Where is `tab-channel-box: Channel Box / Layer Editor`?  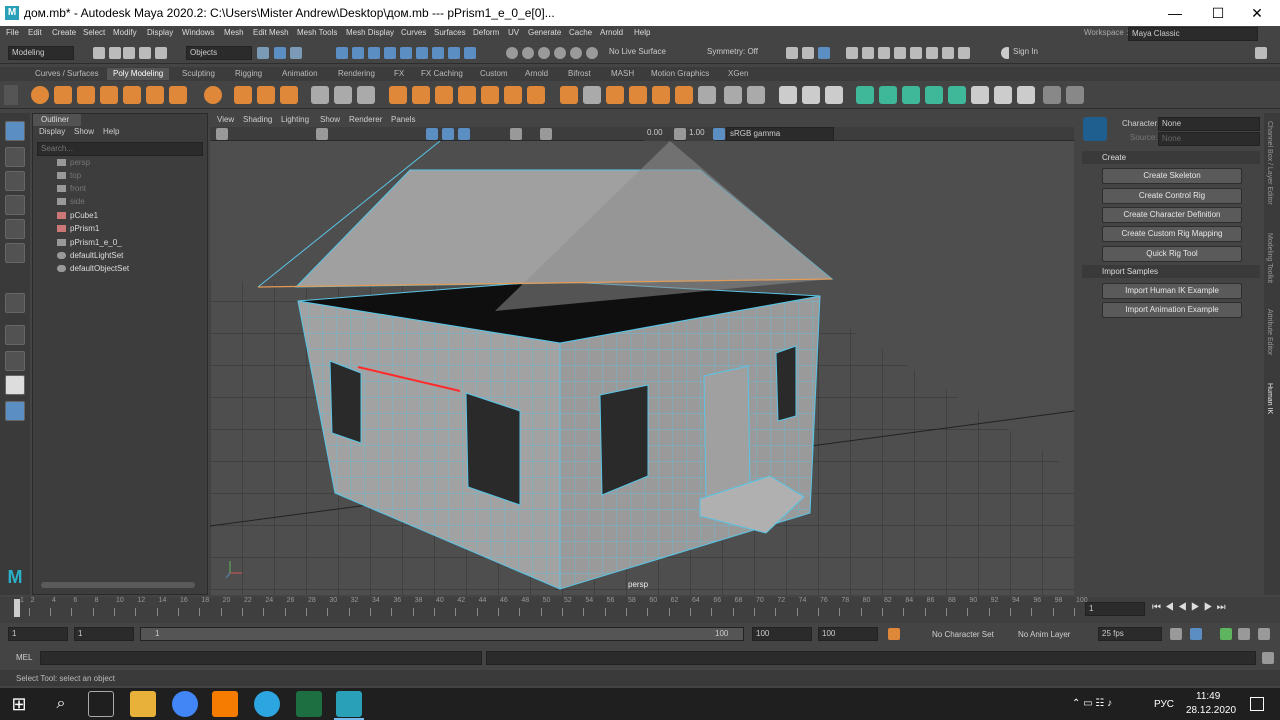 tab-channel-box: Channel Box / Layer Editor is located at coordinates (1269, 163).